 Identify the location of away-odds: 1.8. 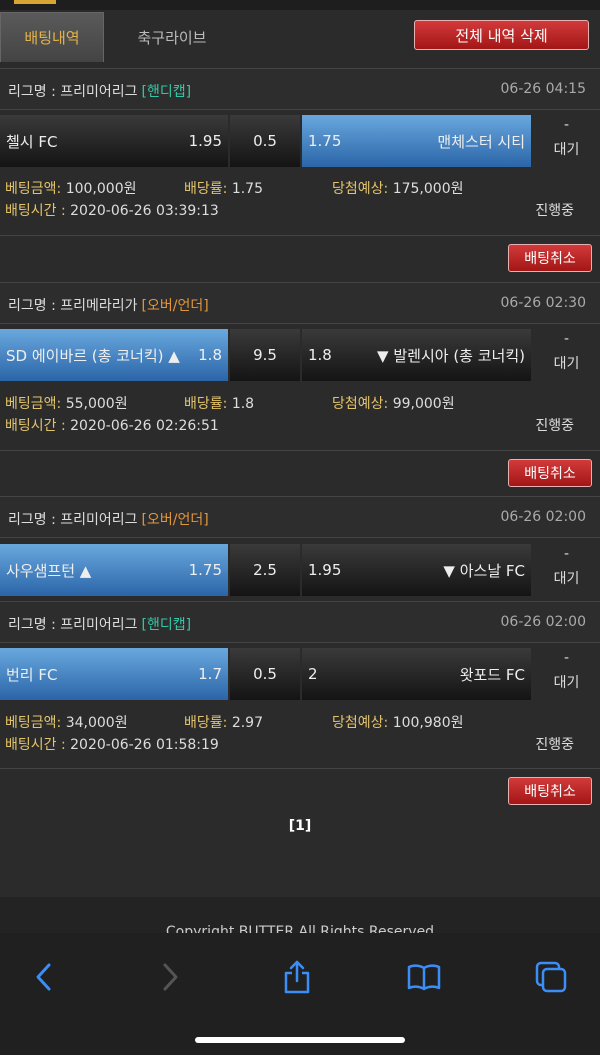
(320, 355).